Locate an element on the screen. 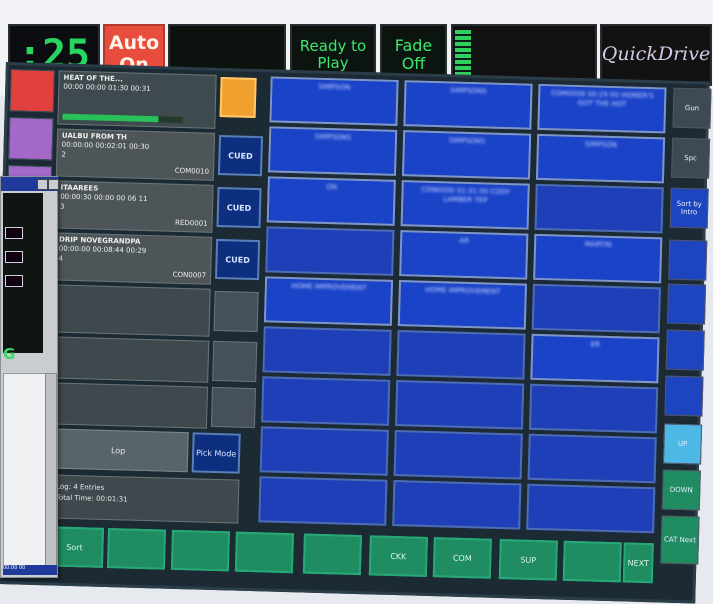 The width and height of the screenshot is (713, 604). cart-label: ON is located at coordinates (332, 187).